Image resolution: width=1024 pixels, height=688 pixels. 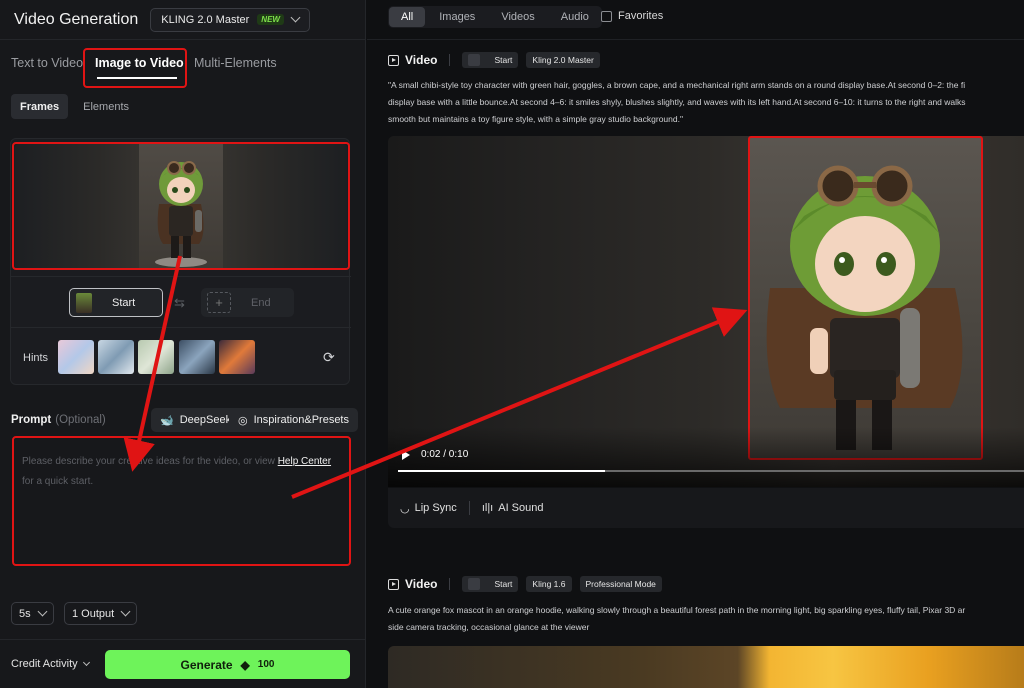 I want to click on deepseek-icon: 🐋, so click(x=167, y=420).